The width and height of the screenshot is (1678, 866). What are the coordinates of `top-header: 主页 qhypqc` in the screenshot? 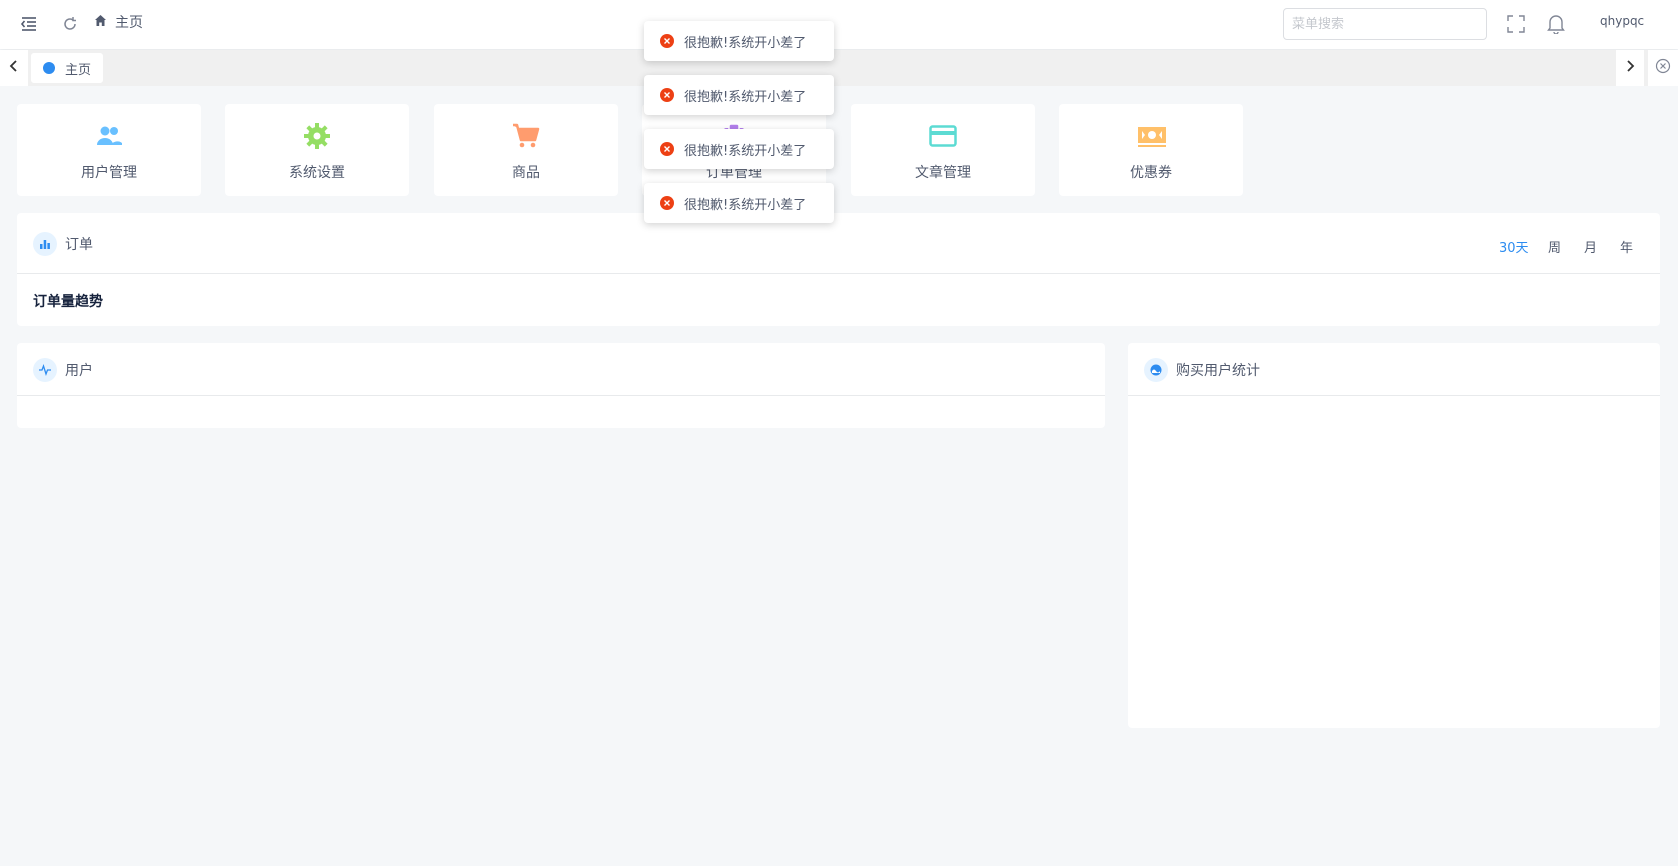 It's located at (839, 24).